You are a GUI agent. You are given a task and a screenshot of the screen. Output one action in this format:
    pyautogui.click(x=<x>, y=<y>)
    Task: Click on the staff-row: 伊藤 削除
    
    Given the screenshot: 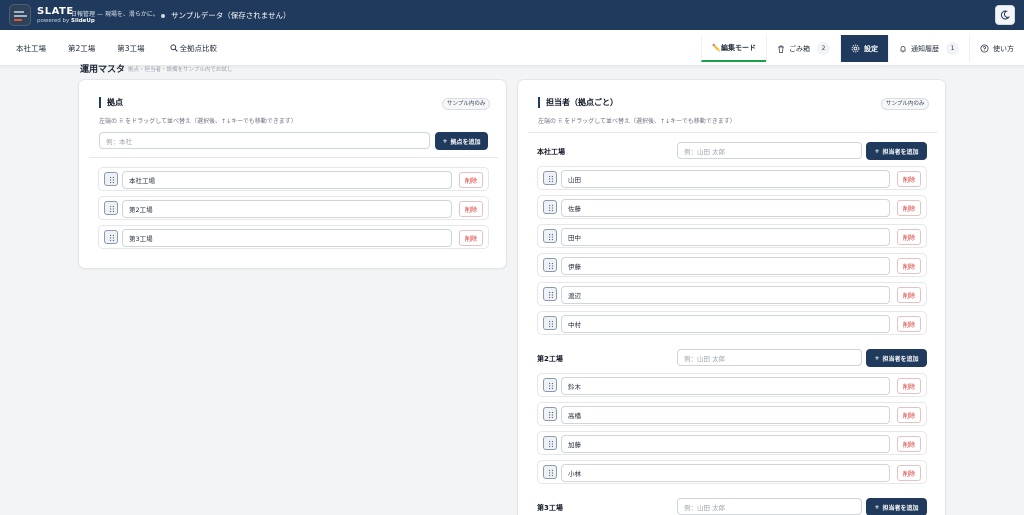 What is the action you would take?
    pyautogui.click(x=732, y=265)
    